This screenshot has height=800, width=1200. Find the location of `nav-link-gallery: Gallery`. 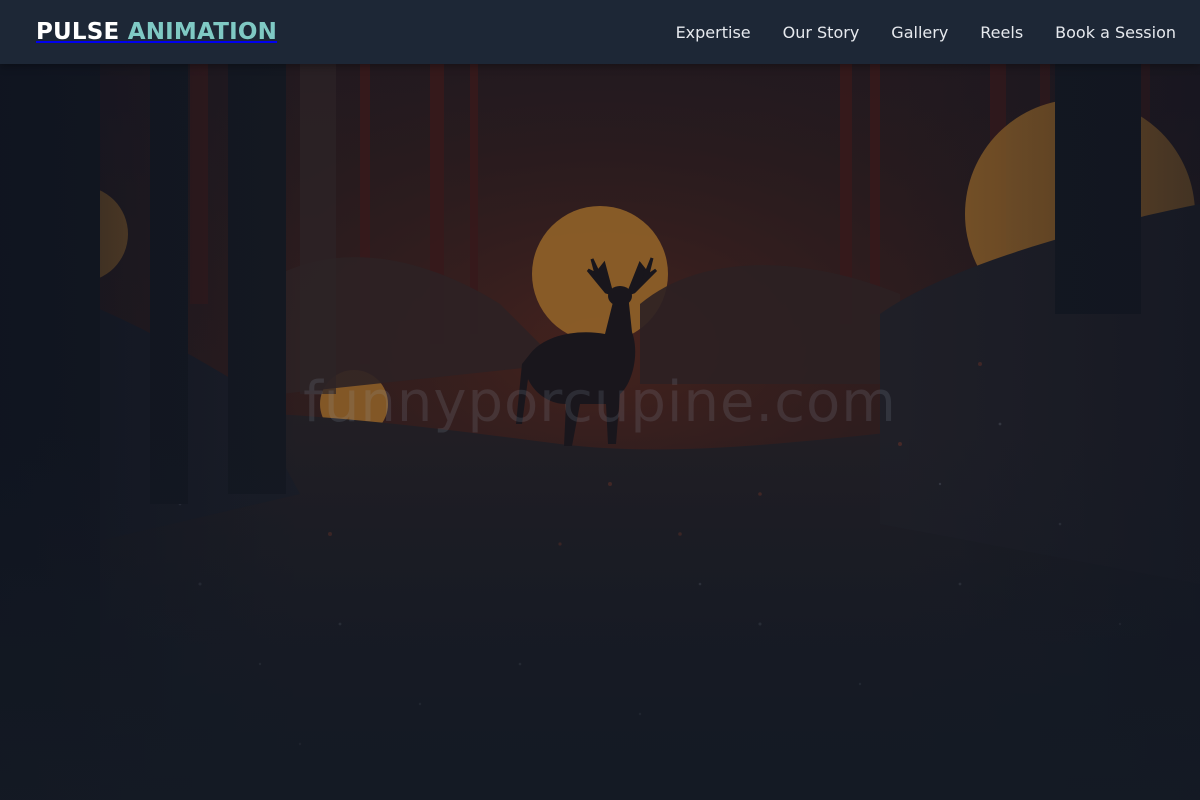

nav-link-gallery: Gallery is located at coordinates (919, 32).